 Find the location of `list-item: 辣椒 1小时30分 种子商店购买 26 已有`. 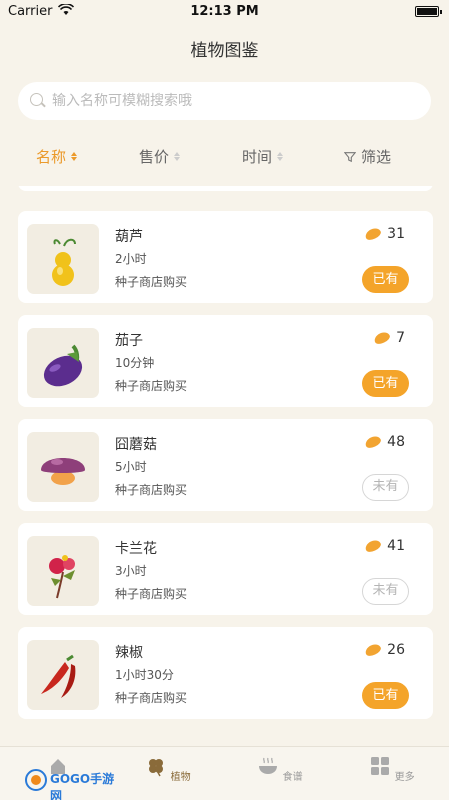

list-item: 辣椒 1小时30分 种子商店购买 26 已有 is located at coordinates (225, 673).